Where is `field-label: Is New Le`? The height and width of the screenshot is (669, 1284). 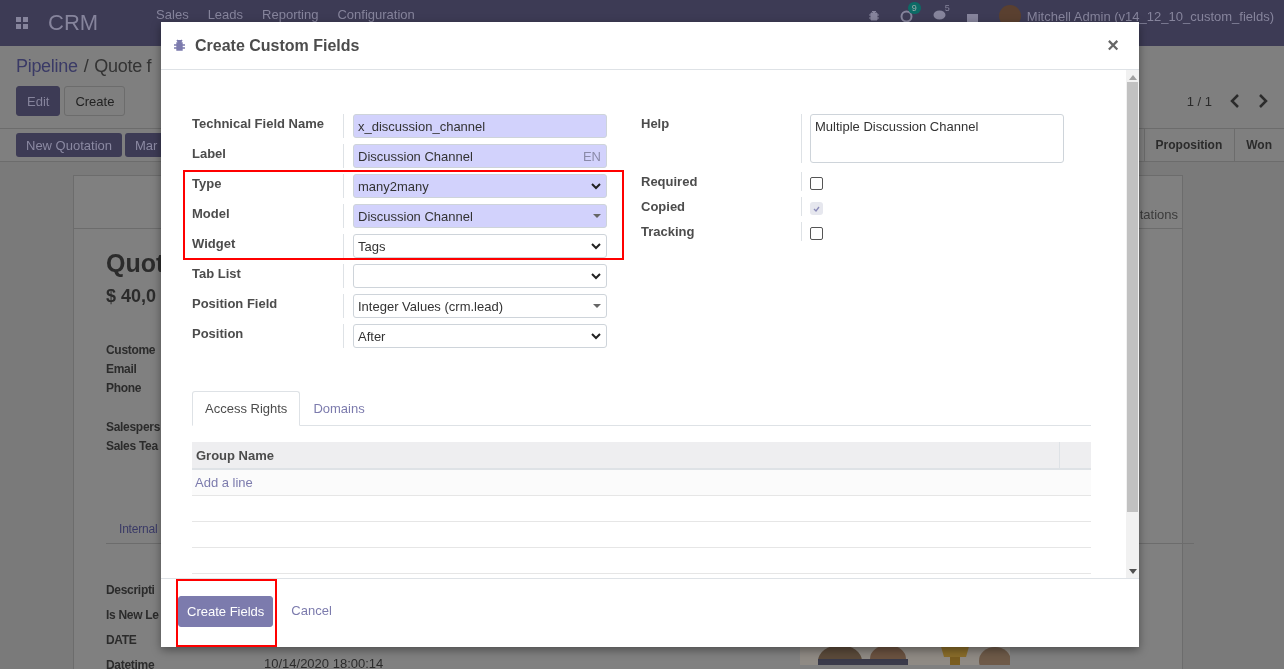 field-label: Is New Le is located at coordinates (132, 615).